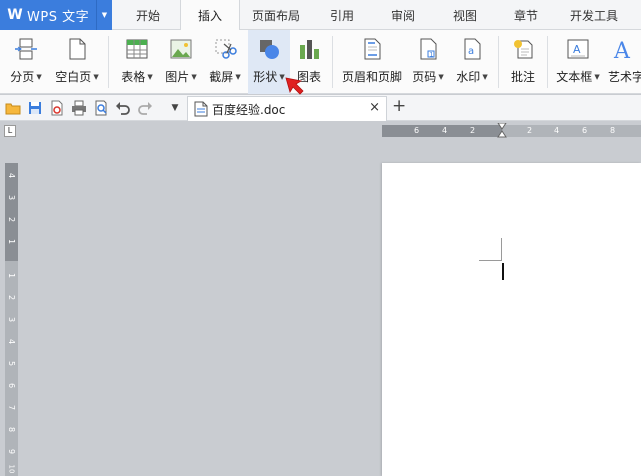 The width and height of the screenshot is (641, 476). I want to click on blank-page-dropdown-icon: ▼, so click(96, 77).